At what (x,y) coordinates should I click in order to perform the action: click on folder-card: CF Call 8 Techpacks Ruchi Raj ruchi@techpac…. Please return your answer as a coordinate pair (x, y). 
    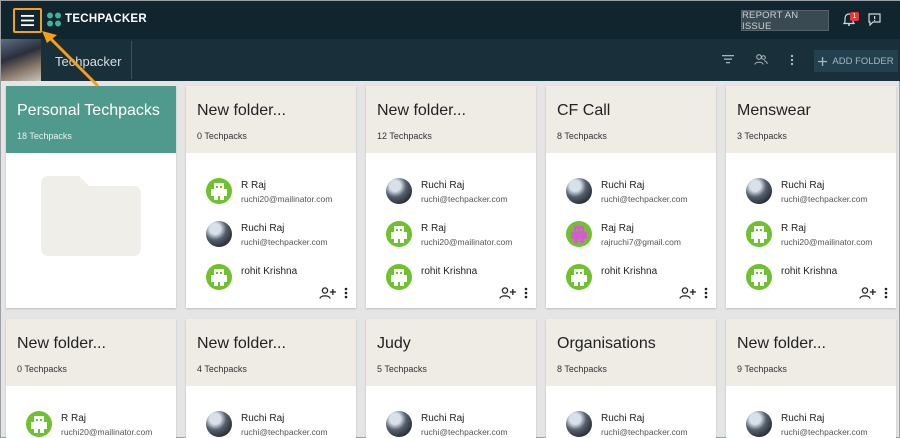
    Looking at the image, I should click on (631, 197).